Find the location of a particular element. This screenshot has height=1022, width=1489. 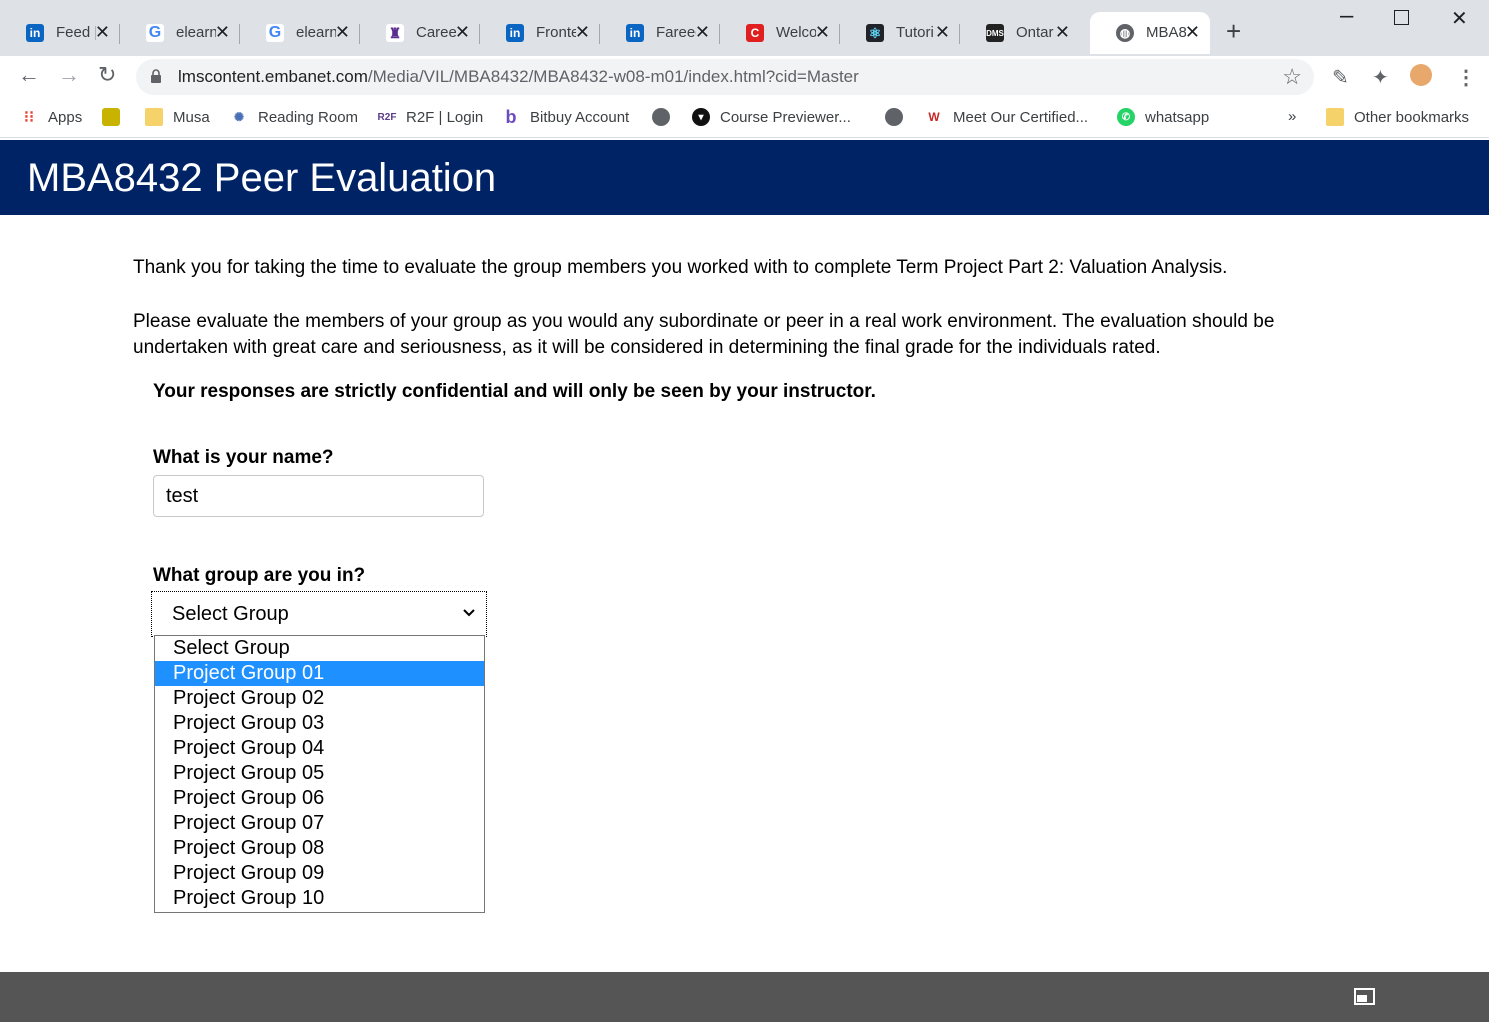

tab-ontario: DMS Ontar ✕ is located at coordinates (1020, 33).